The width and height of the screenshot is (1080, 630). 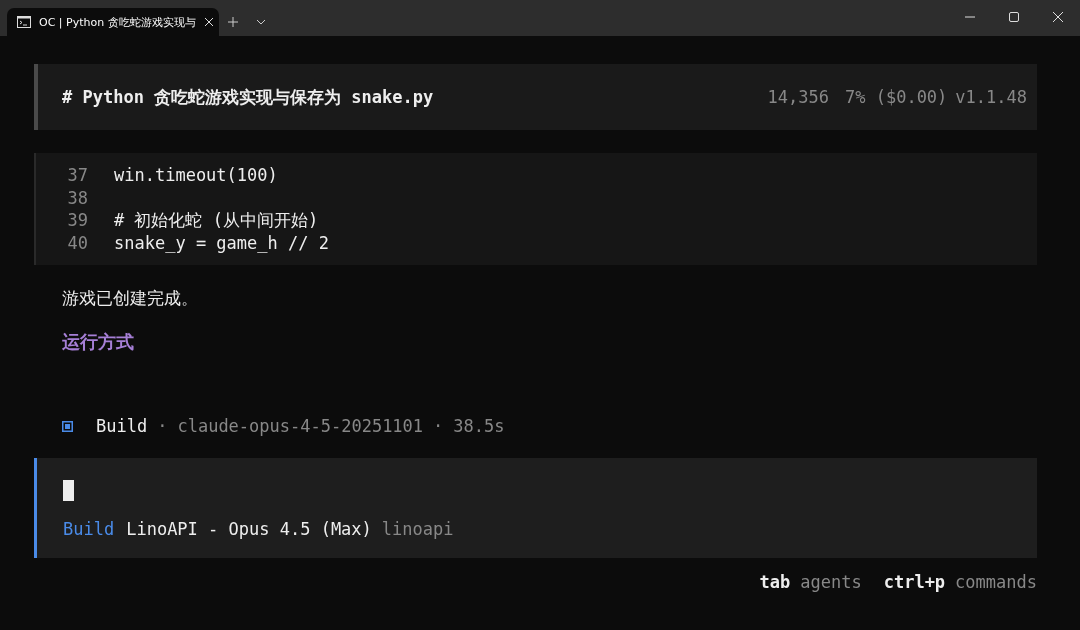 I want to click on prompt-input: Build LinoAPI - Opus 4.5 (Max) linoapi, so click(x=535, y=508).